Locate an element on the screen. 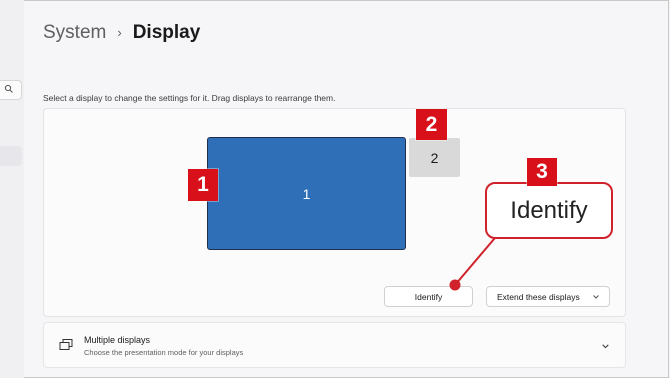 Image resolution: width=670 pixels, height=378 pixels. search-box is located at coordinates (11, 90).